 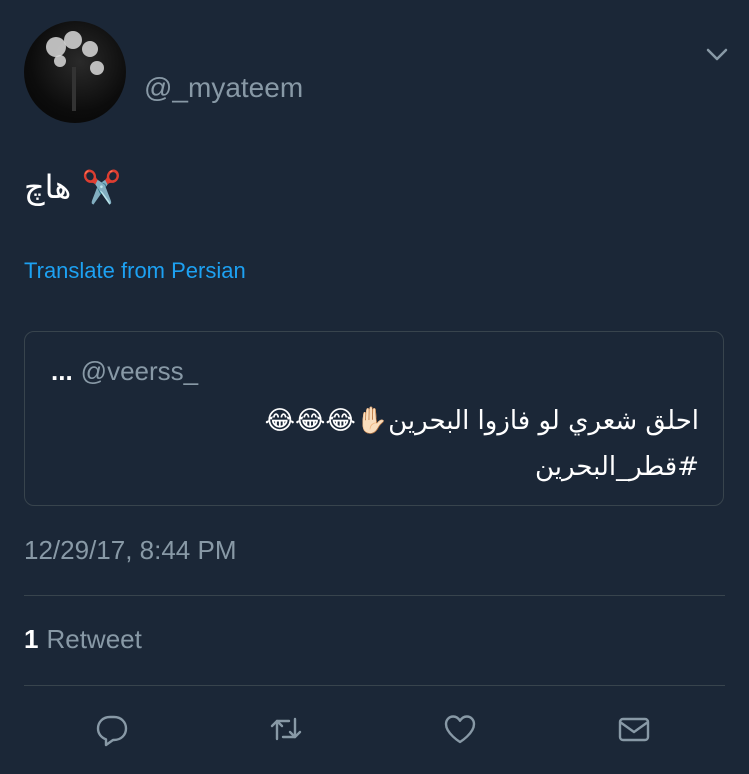 I want to click on translate-link: Translate from Persian, so click(x=135, y=271).